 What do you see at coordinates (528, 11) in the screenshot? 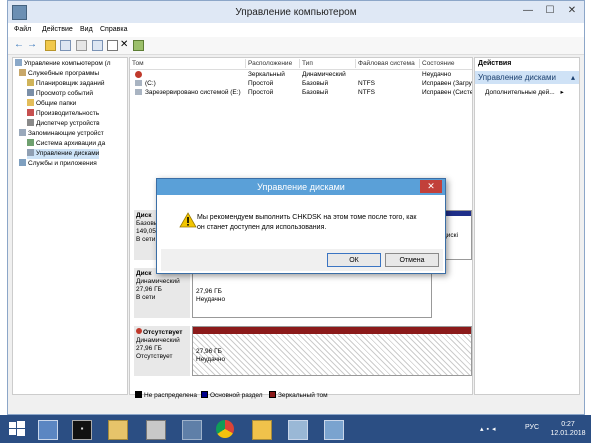
I see `minimize-button: —` at bounding box center [528, 11].